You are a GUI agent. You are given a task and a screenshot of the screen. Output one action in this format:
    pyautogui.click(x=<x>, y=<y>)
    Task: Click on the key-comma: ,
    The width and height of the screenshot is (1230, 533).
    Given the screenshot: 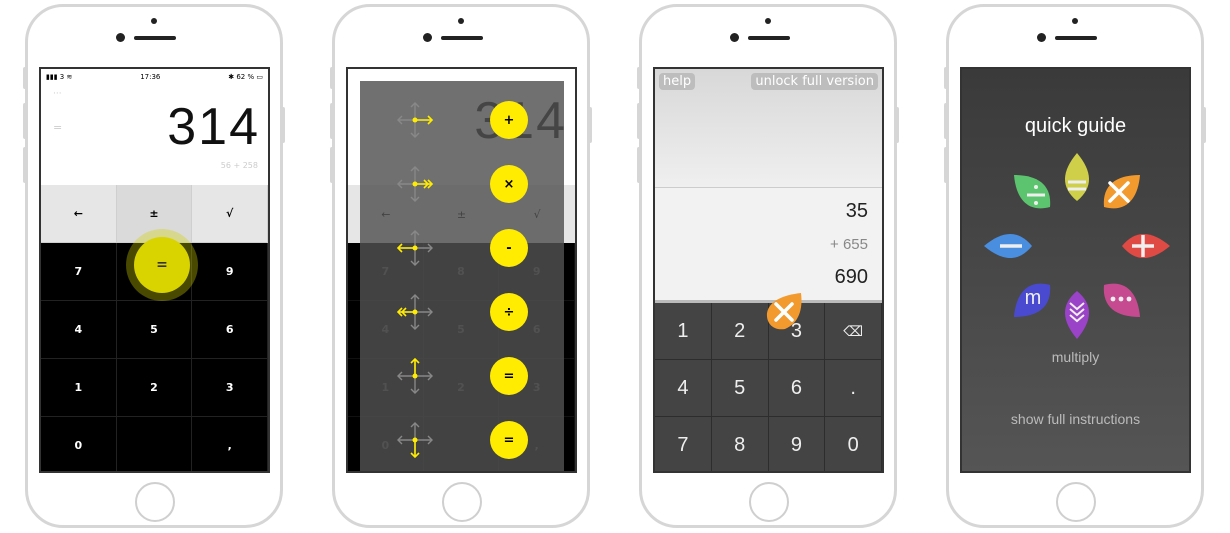 What is the action you would take?
    pyautogui.click(x=230, y=444)
    